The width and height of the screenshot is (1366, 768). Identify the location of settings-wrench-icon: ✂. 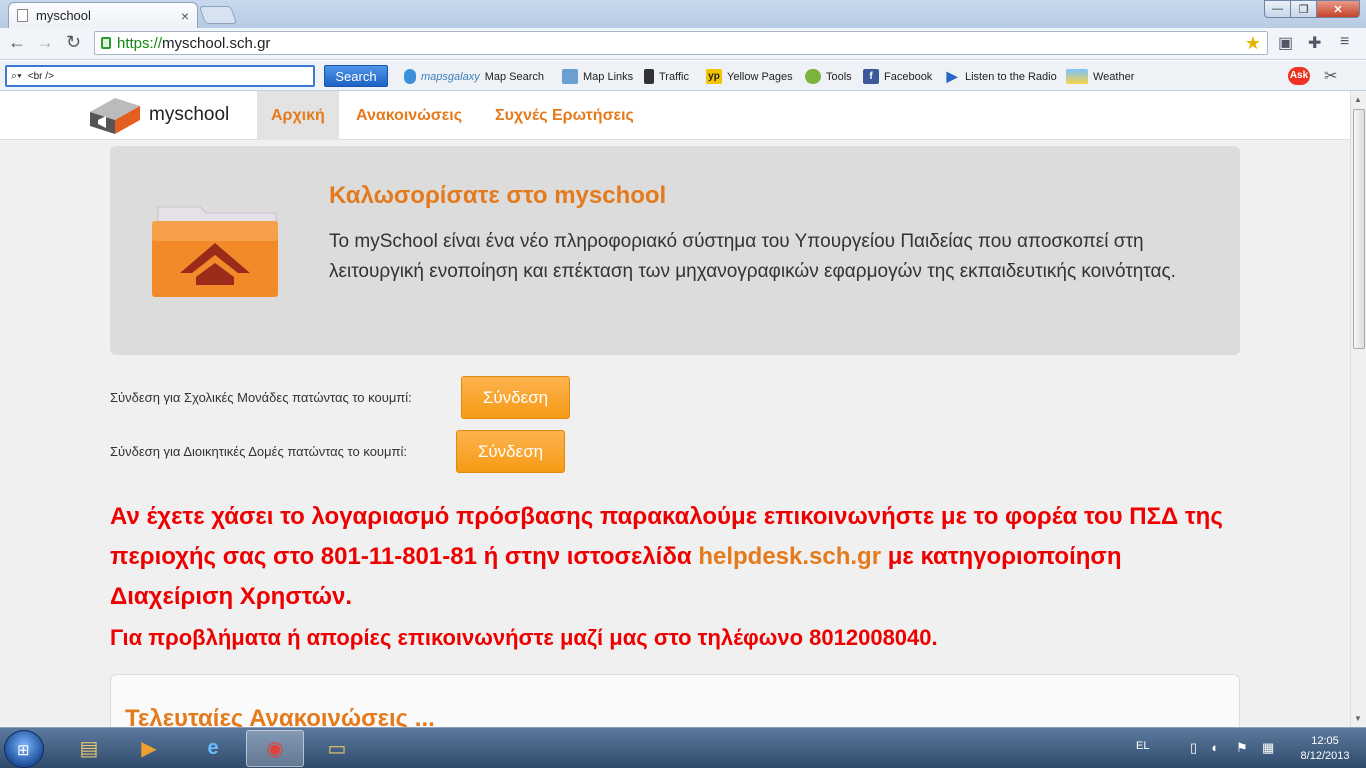
(1330, 76).